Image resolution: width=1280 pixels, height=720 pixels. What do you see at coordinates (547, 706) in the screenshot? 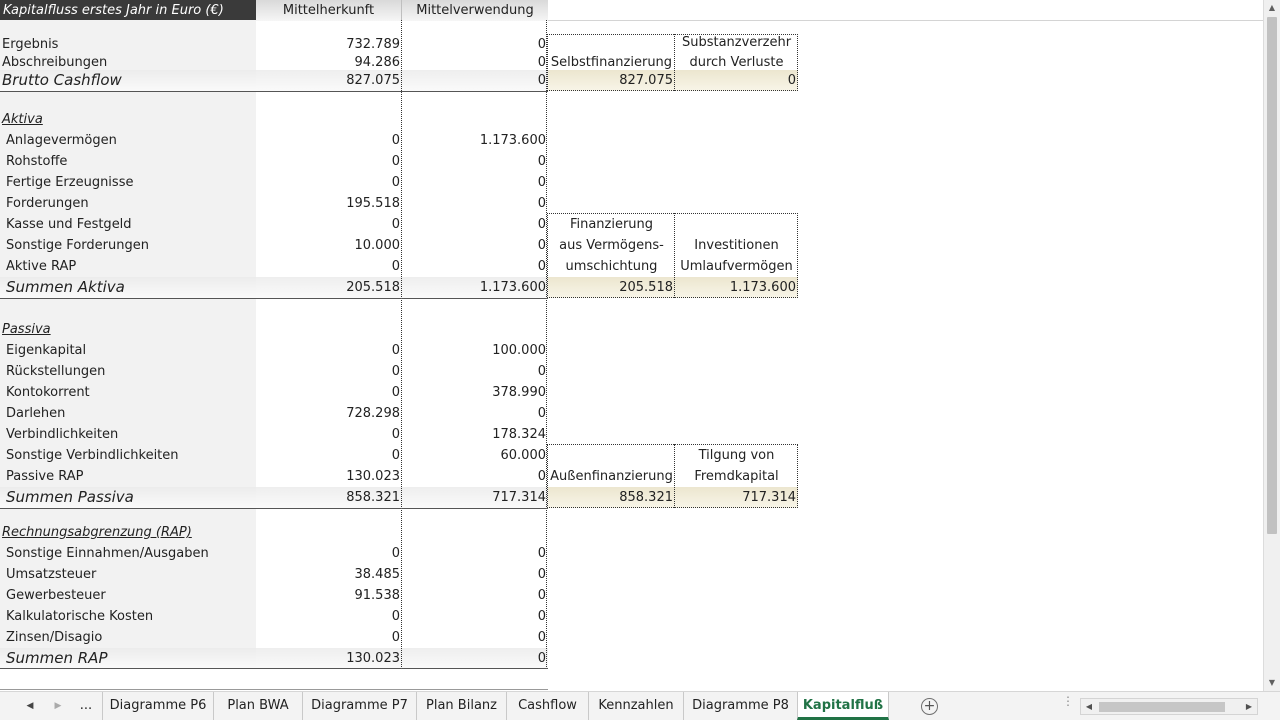
I see `tab-cashflow: Cashflow` at bounding box center [547, 706].